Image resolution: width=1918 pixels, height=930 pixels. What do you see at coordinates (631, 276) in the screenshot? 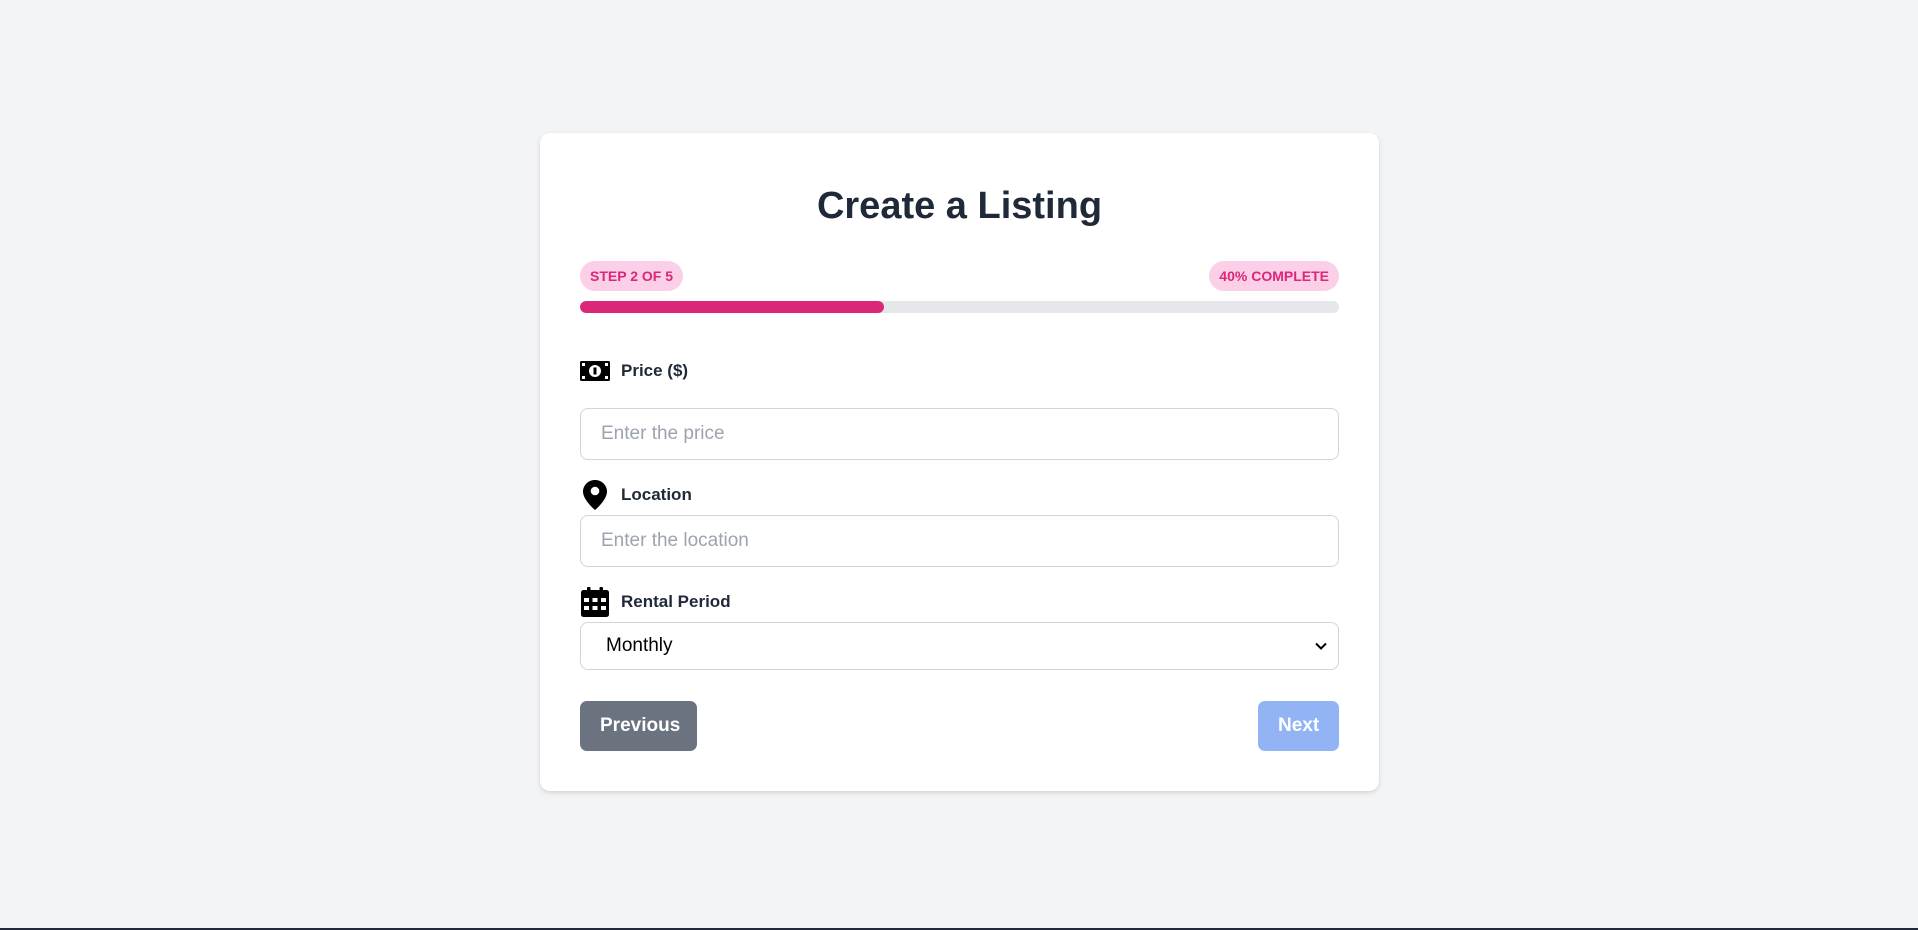
I see `step-badge: STEP 2 OF 5` at bounding box center [631, 276].